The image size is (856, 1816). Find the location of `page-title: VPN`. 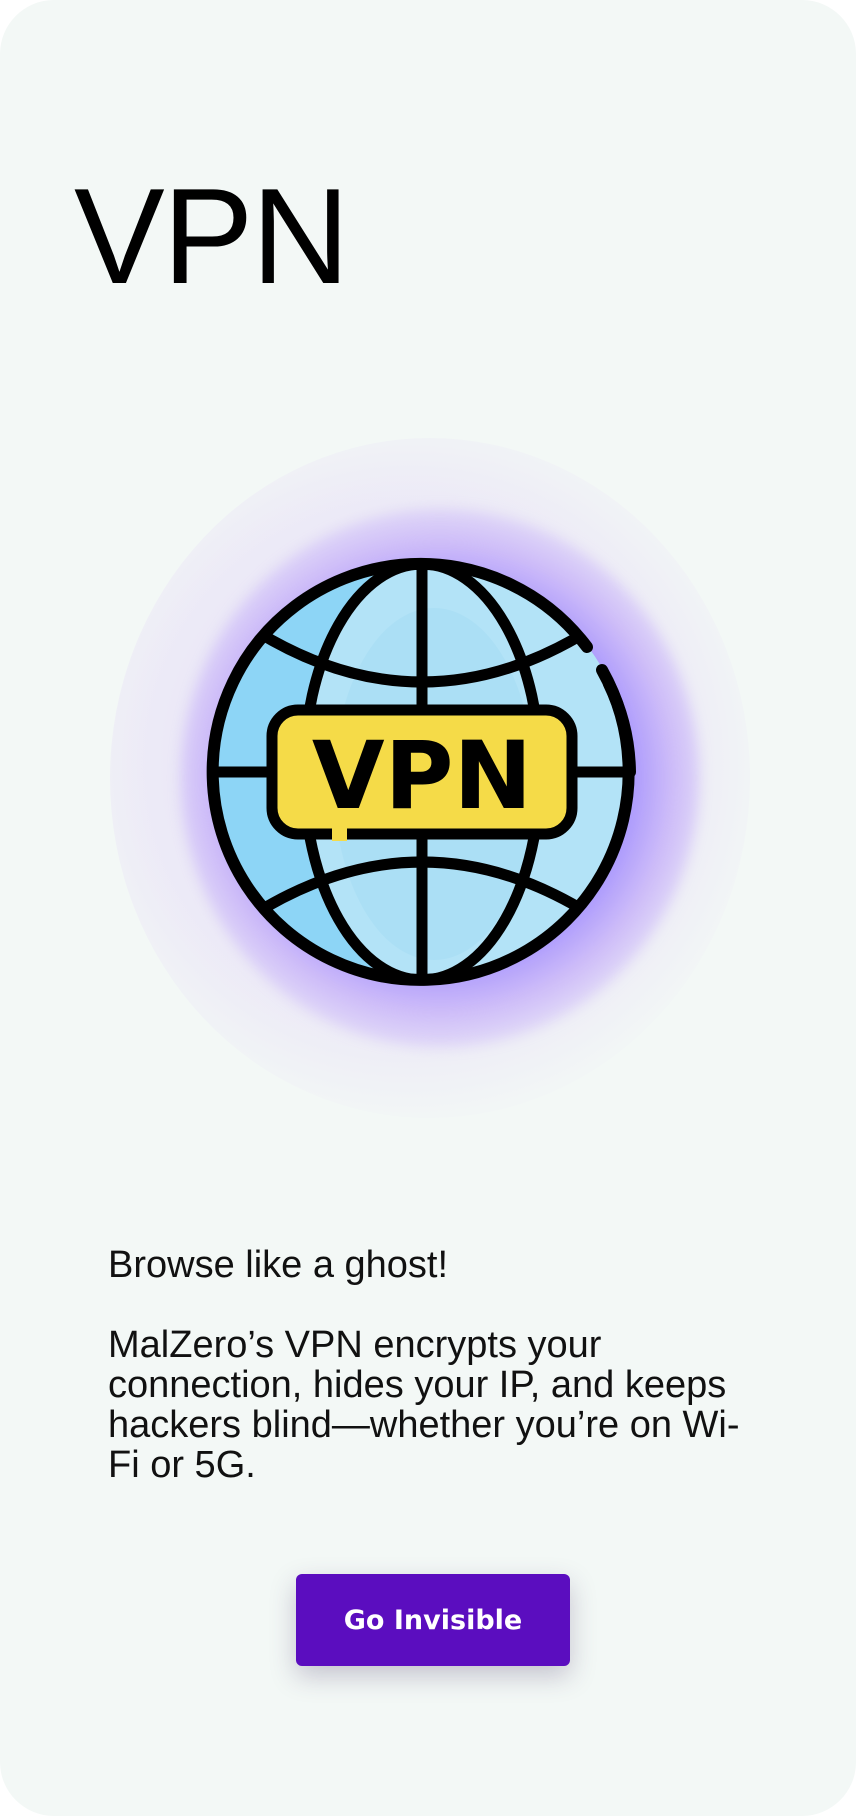

page-title: VPN is located at coordinates (212, 236).